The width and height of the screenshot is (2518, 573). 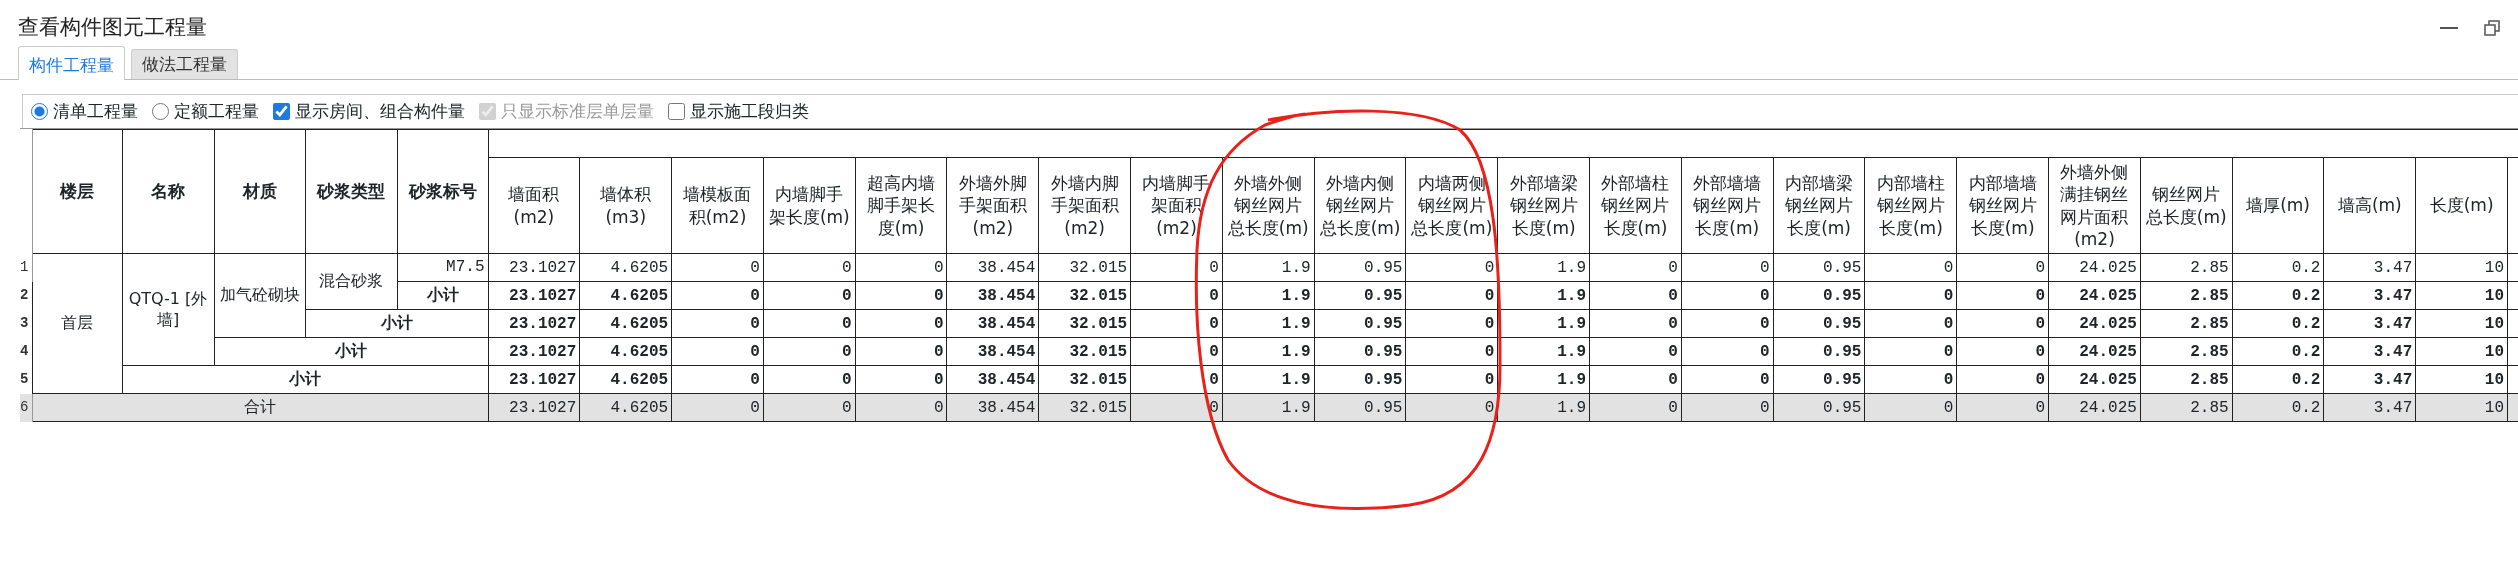 What do you see at coordinates (1819, 205) in the screenshot?
I see `column-header: 内部墙梁钢丝网片长度(m)` at bounding box center [1819, 205].